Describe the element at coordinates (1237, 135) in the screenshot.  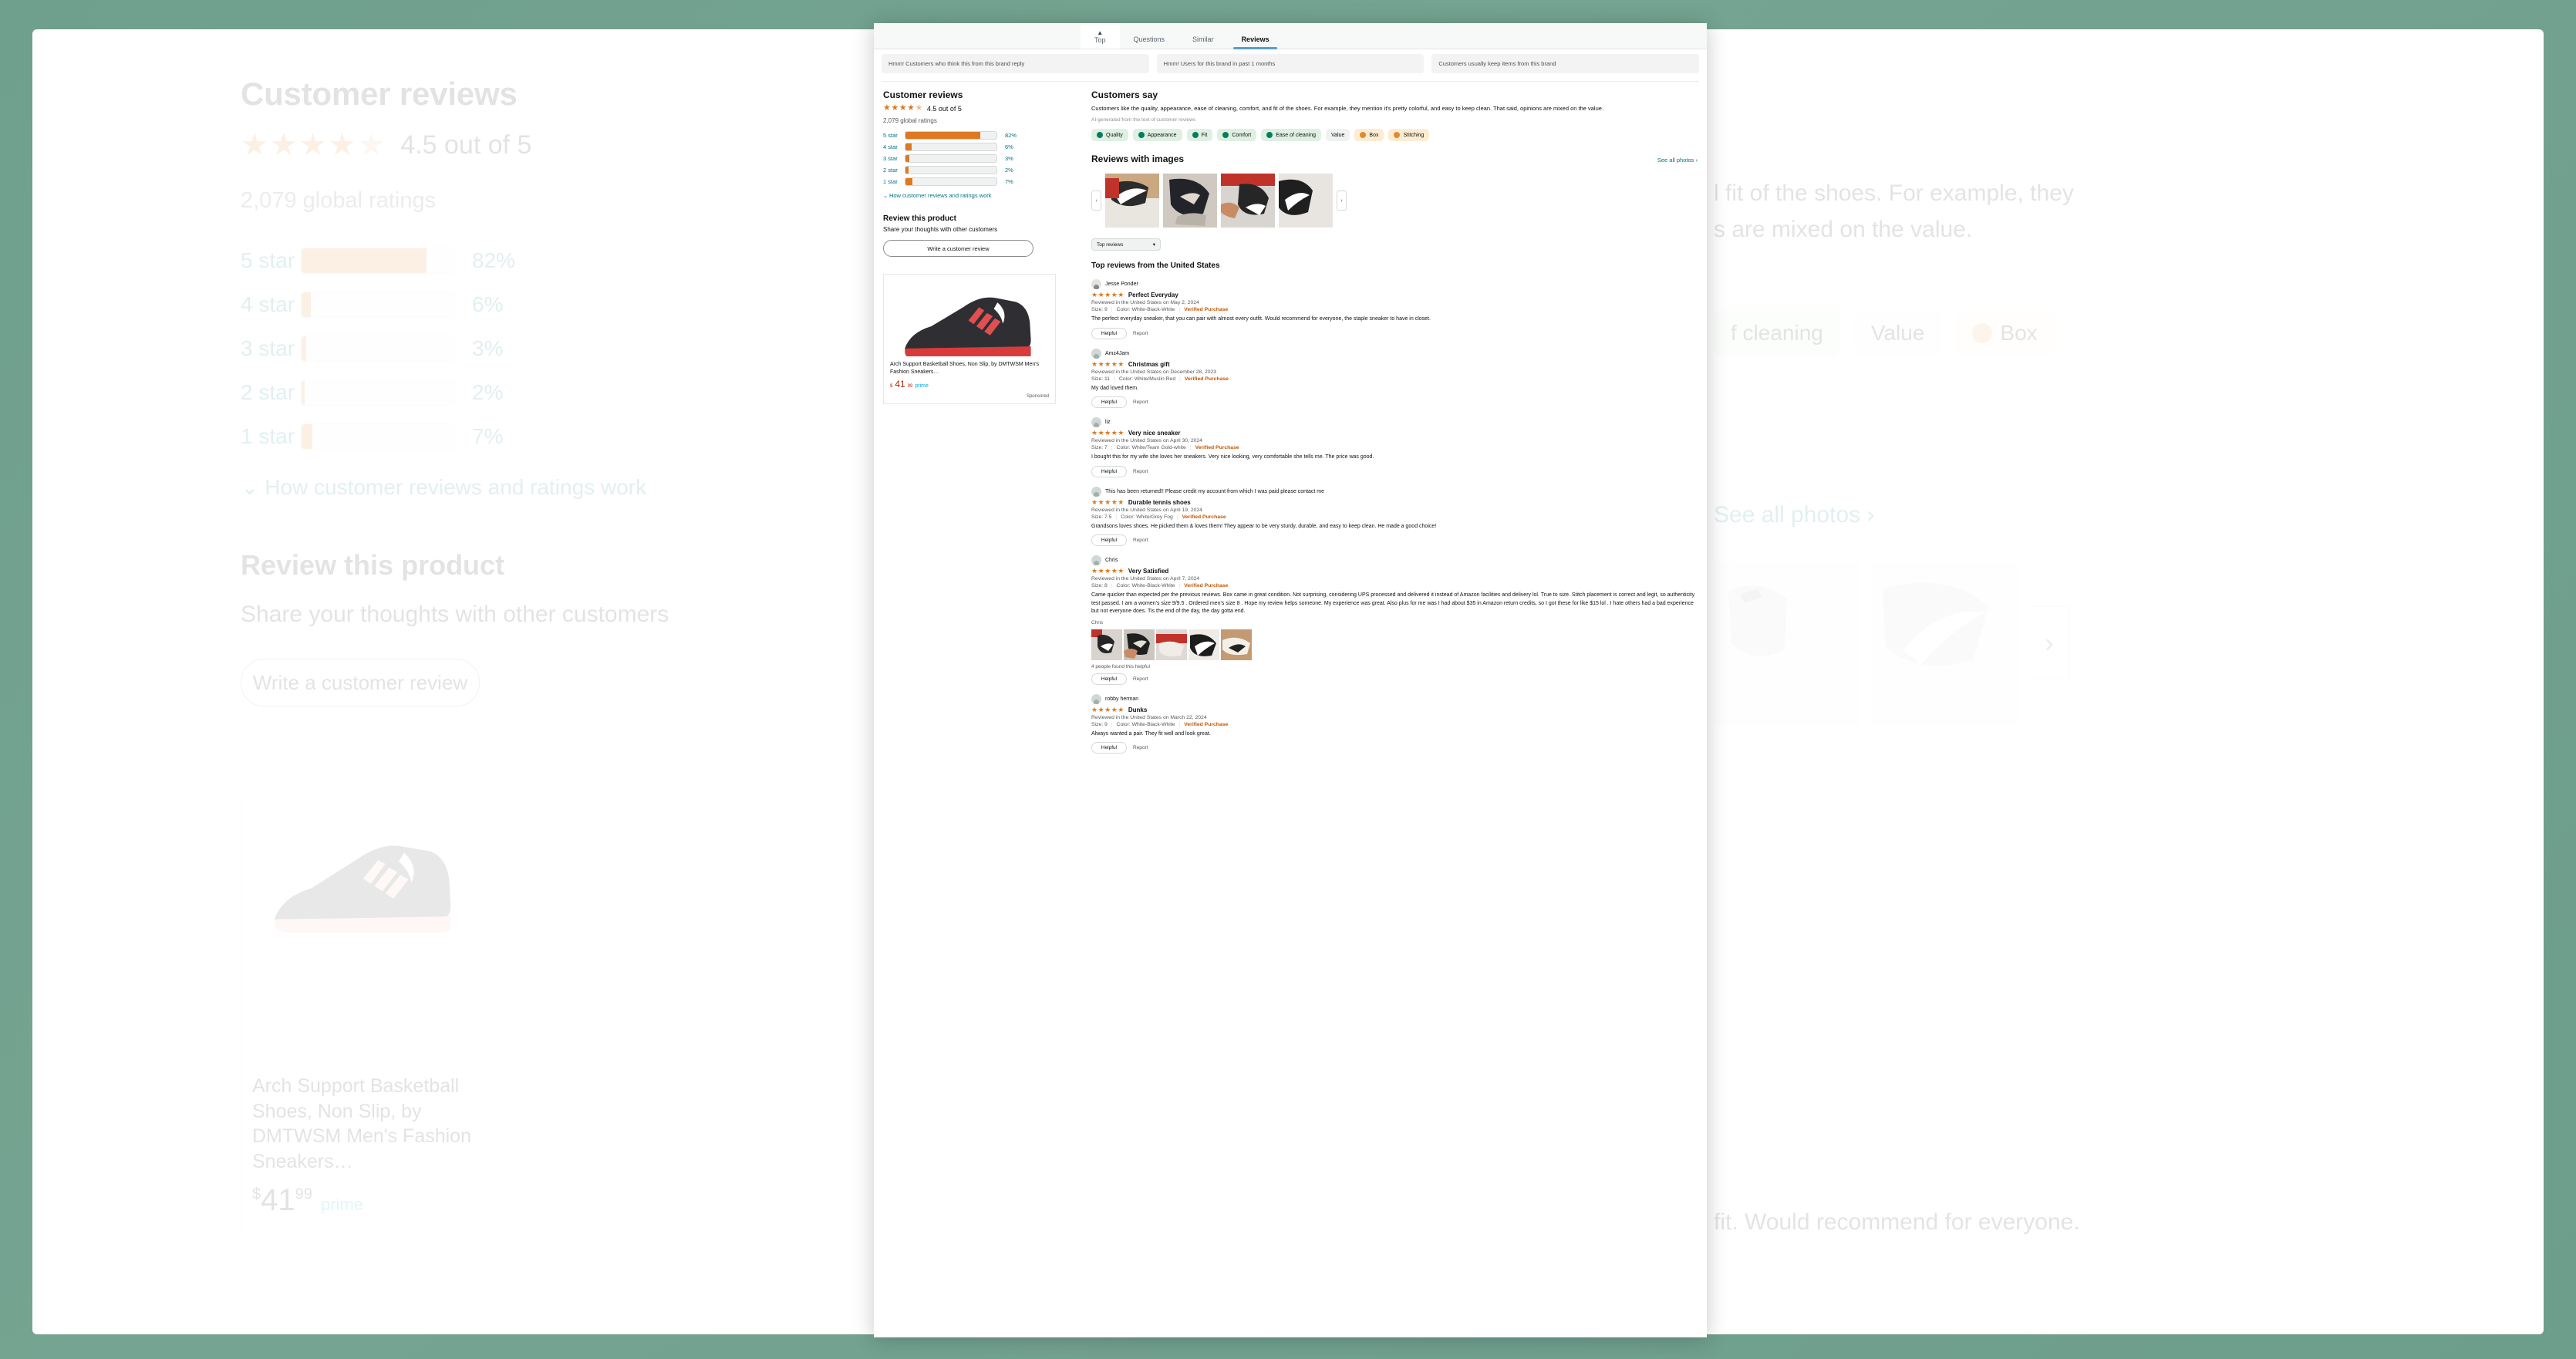
I see `sentiment-chip-comfort: Comfort` at that location.